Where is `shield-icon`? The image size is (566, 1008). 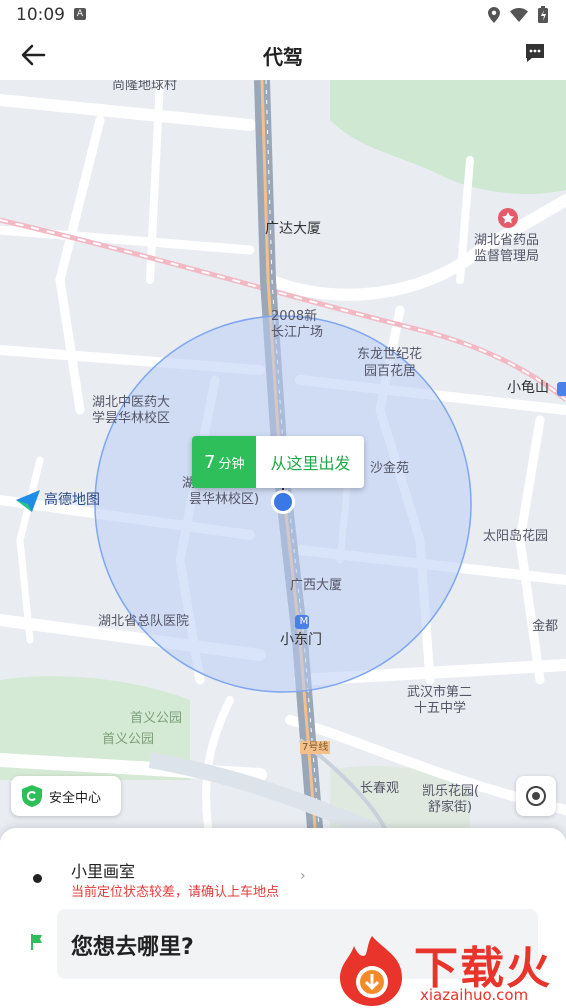
shield-icon is located at coordinates (32, 796).